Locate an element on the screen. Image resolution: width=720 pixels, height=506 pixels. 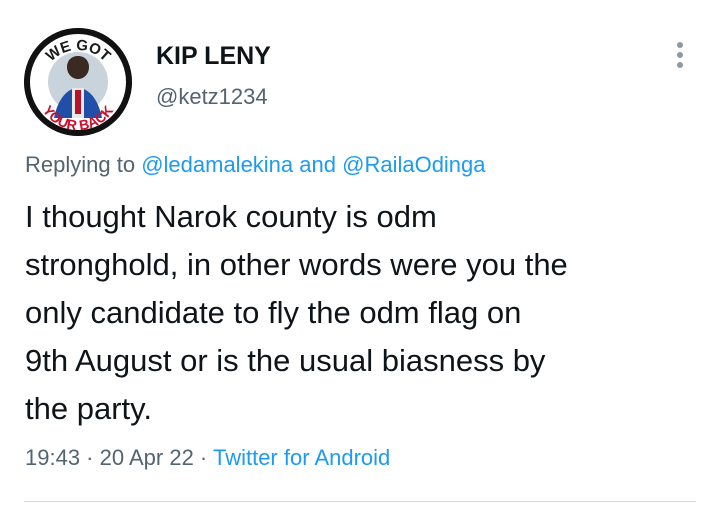
tweet-date: 20 Apr 22 is located at coordinates (147, 457).